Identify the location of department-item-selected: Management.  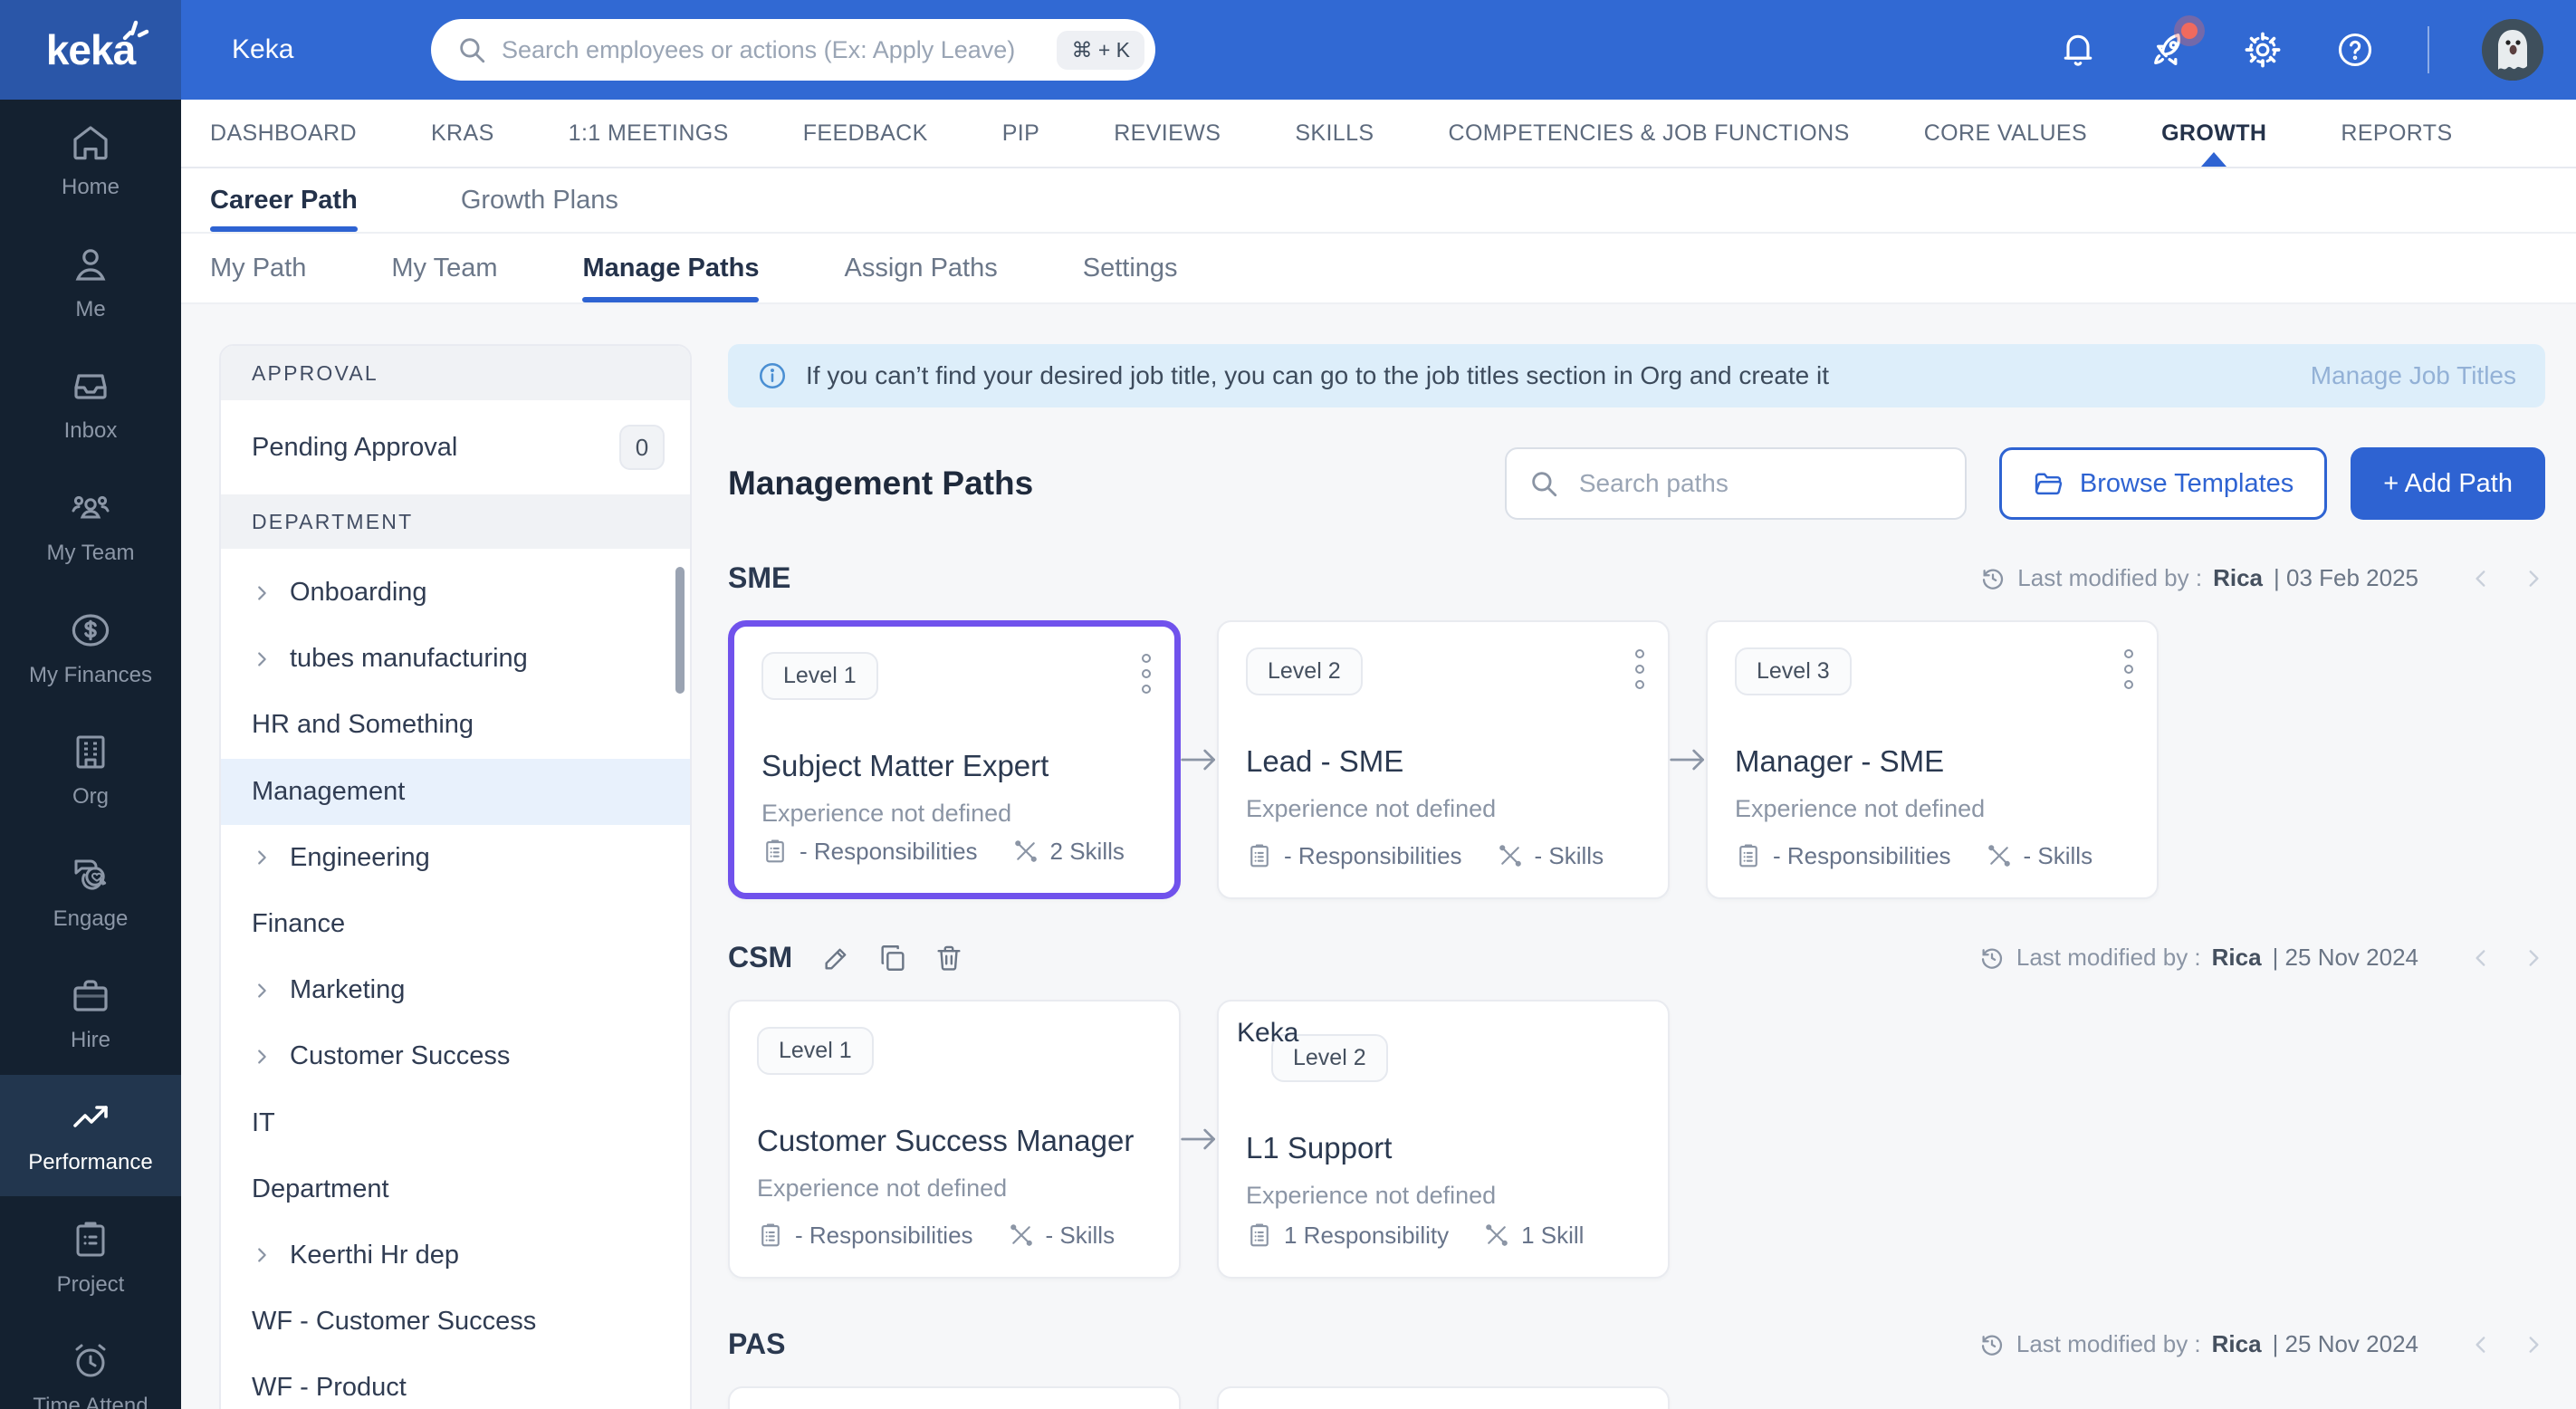
(455, 791).